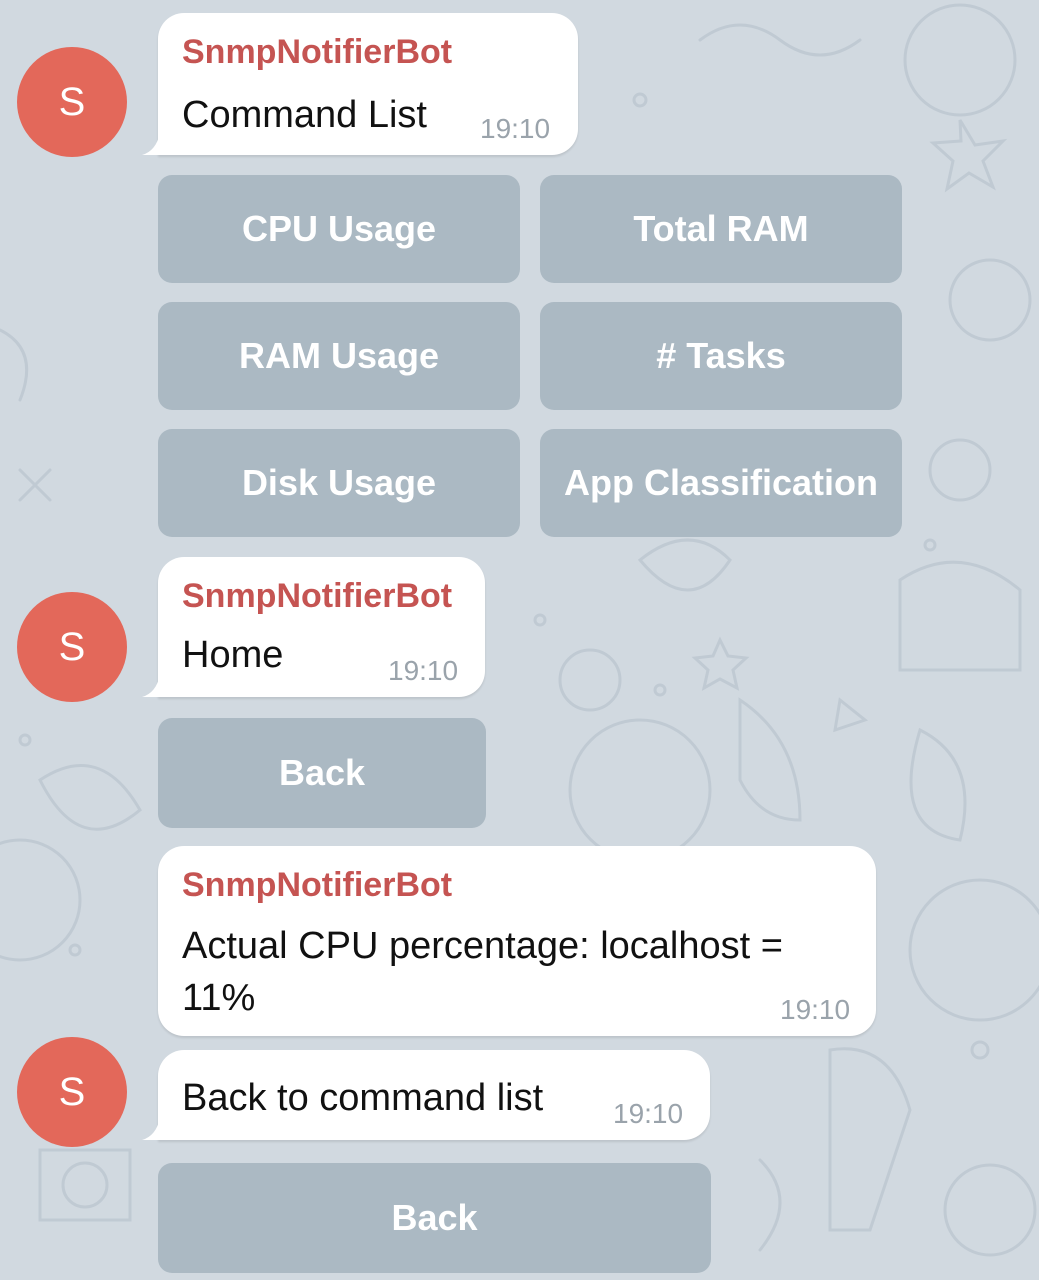 The height and width of the screenshot is (1280, 1039). What do you see at coordinates (339, 229) in the screenshot?
I see `keyboard-button-cpu-usage: CPU Usage` at bounding box center [339, 229].